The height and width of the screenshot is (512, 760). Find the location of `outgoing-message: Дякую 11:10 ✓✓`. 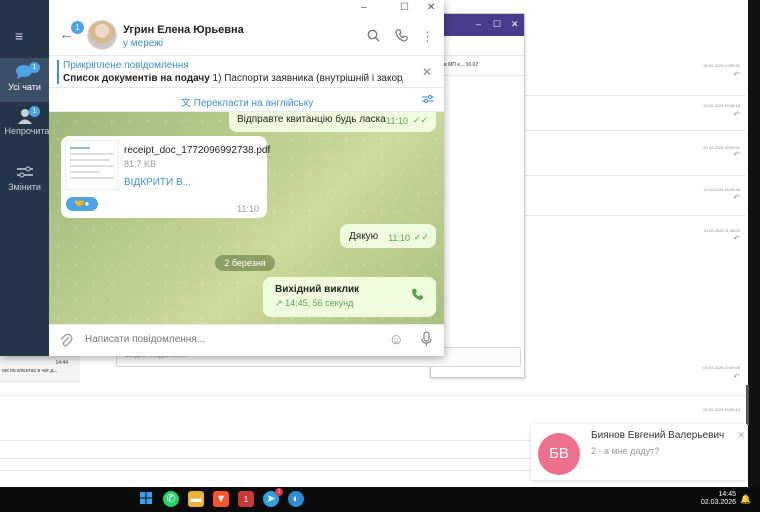

outgoing-message: Дякую 11:10 ✓✓ is located at coordinates (388, 236).